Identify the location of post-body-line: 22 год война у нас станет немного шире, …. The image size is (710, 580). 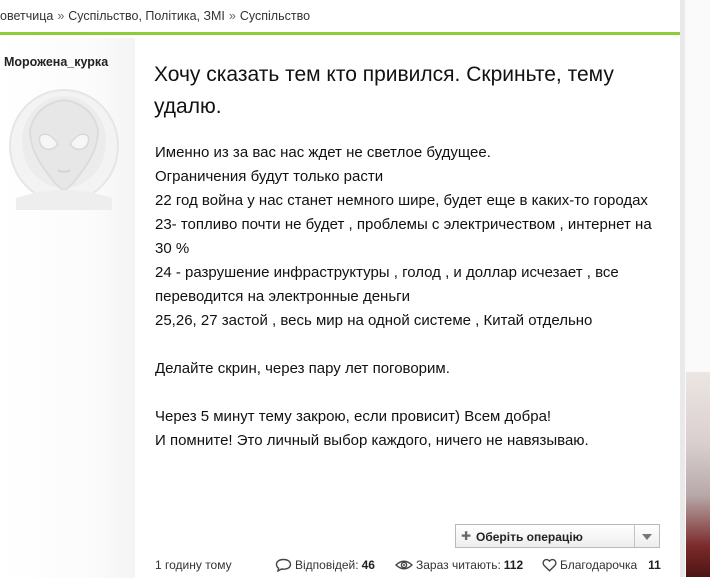
(401, 200).